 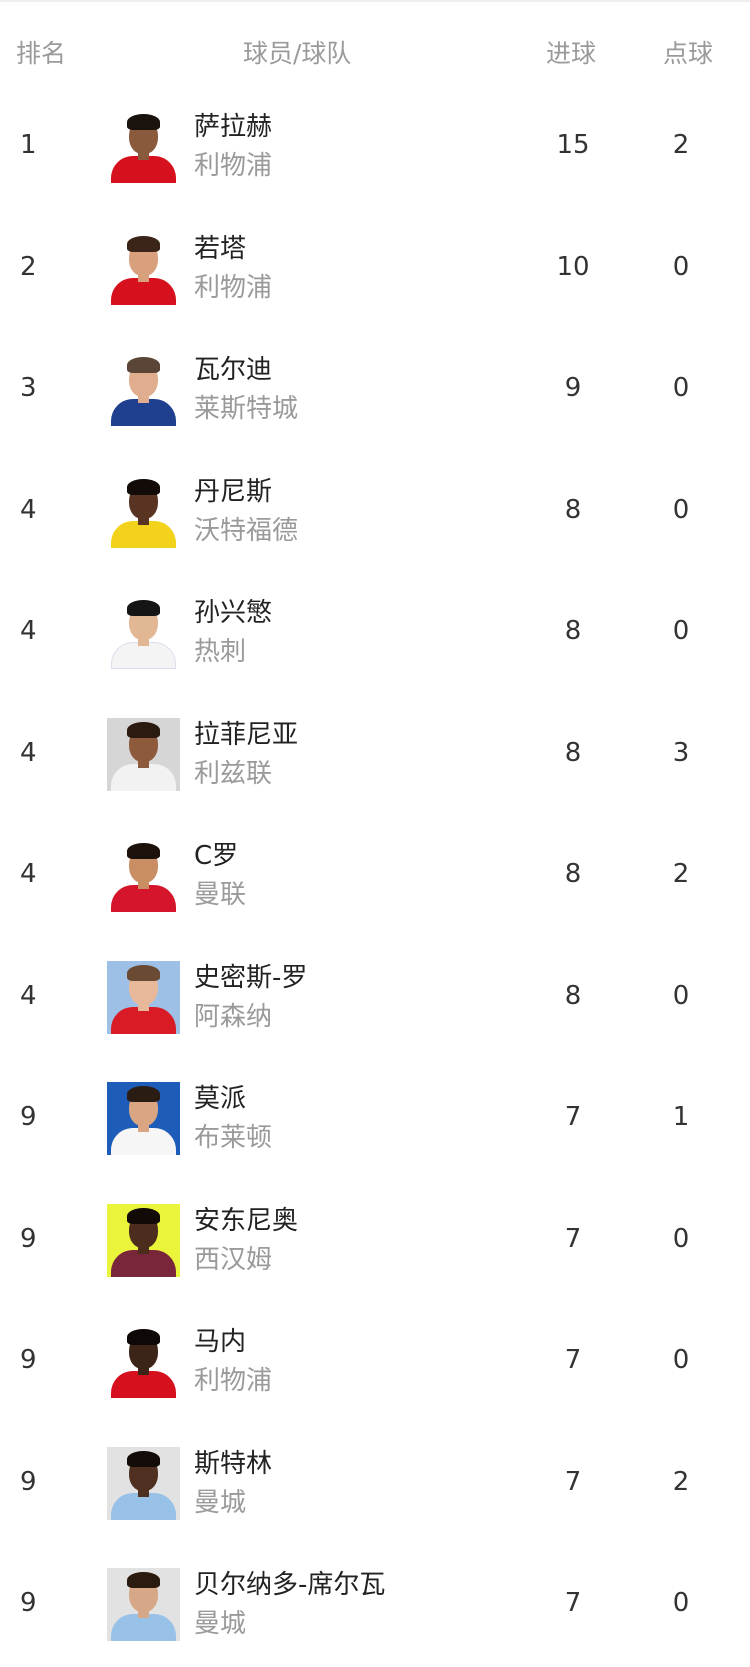 I want to click on goals-count: 15, so click(x=573, y=145).